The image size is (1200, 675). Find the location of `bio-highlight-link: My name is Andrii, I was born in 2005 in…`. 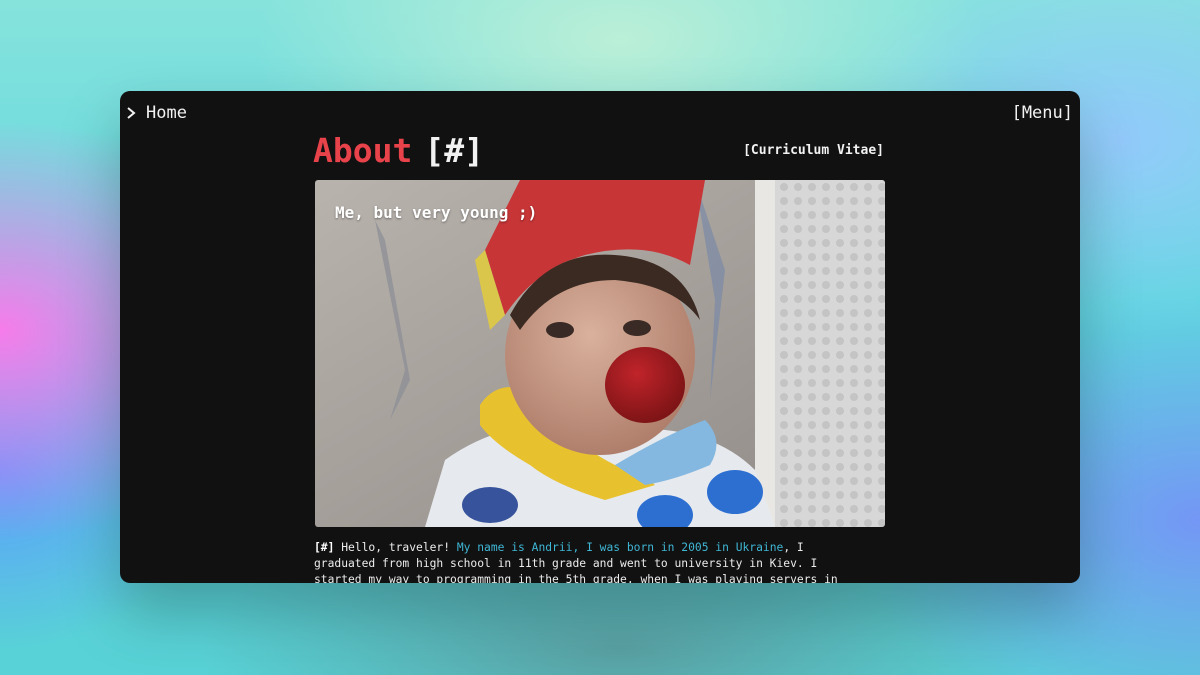

bio-highlight-link: My name is Andrii, I was born in 2005 in… is located at coordinates (620, 547).